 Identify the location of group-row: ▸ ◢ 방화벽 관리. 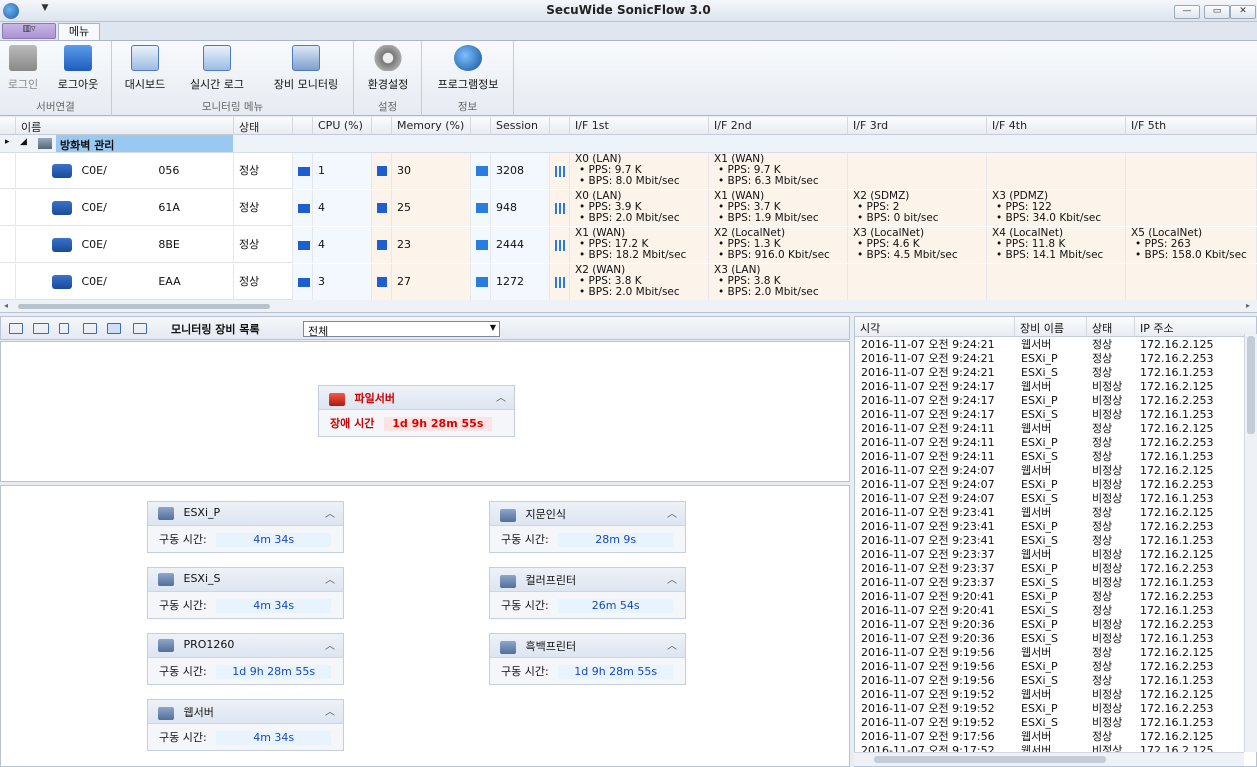
(628, 144).